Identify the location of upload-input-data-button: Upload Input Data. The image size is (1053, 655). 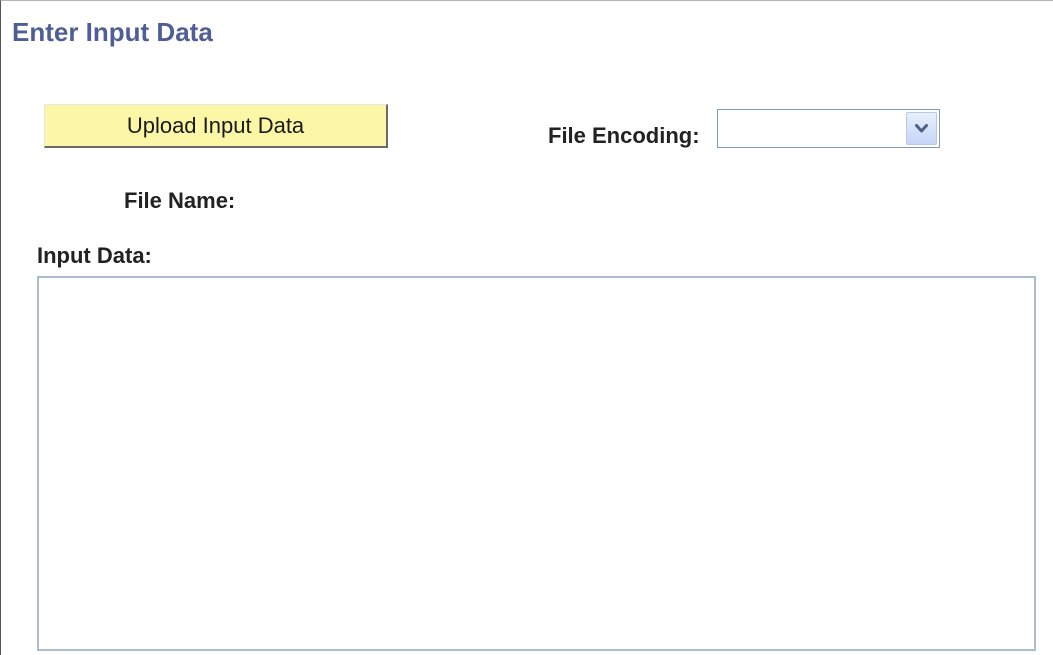
(216, 126).